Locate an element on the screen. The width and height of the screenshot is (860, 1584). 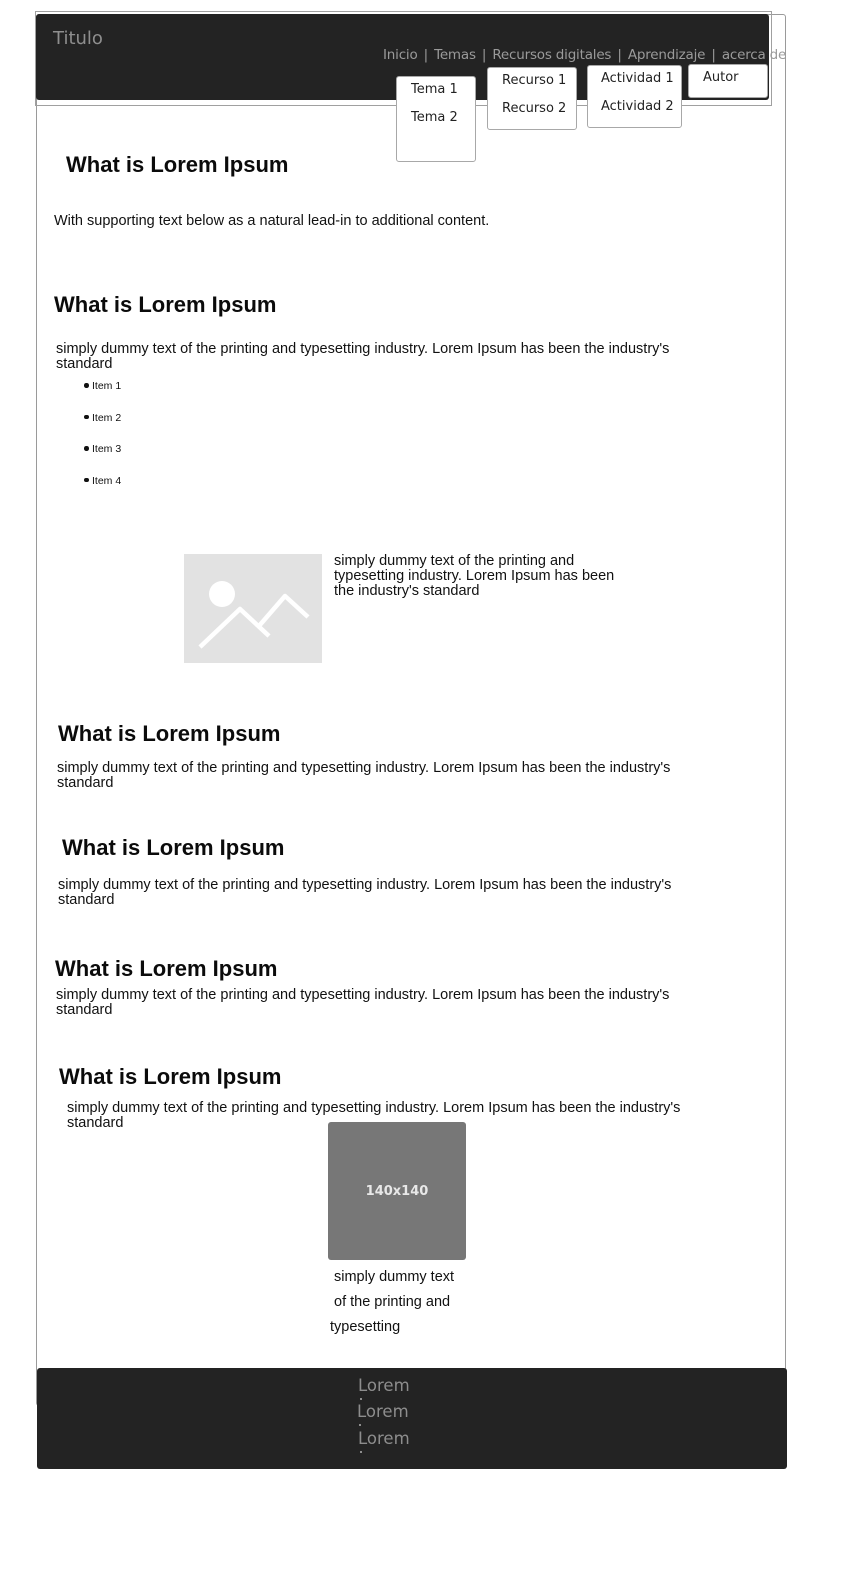
thumbnail-image: 140x140 is located at coordinates (397, 1191).